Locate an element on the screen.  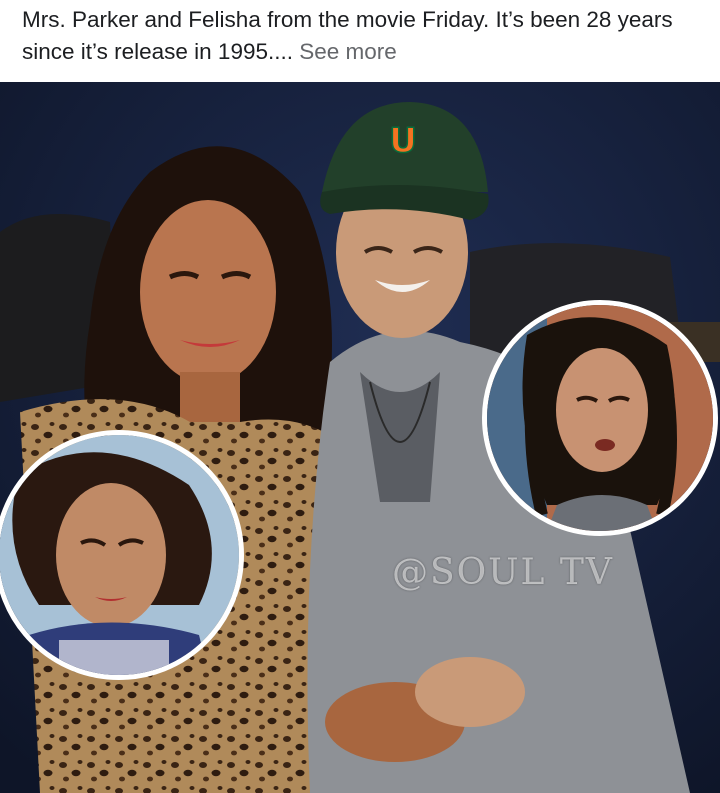
cap-logo: U is located at coordinates (403, 141).